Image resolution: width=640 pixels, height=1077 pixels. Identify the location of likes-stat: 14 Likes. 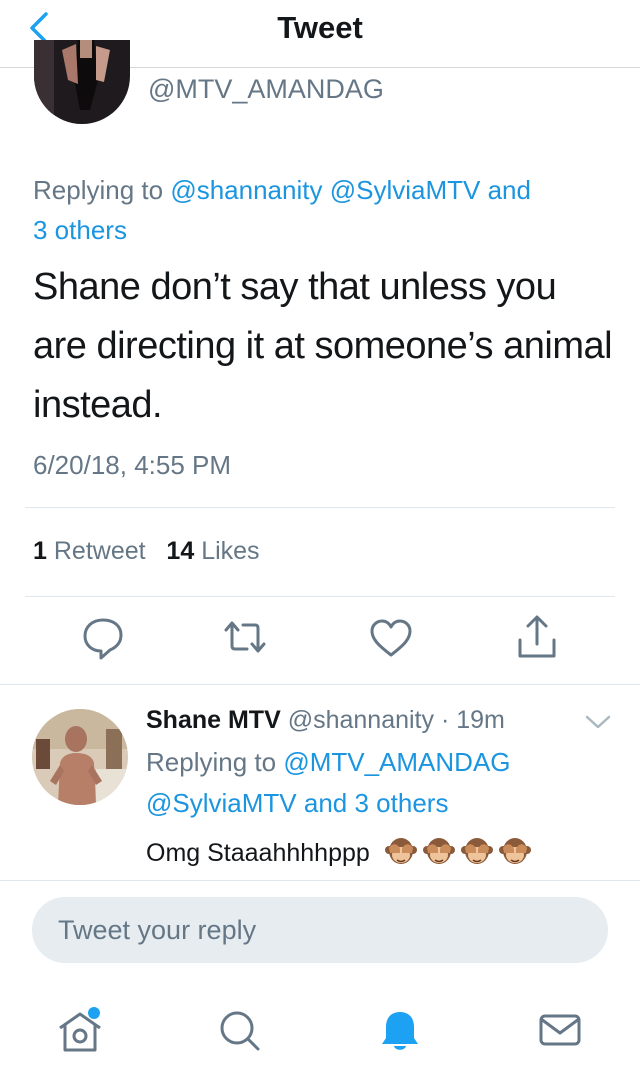
(212, 551).